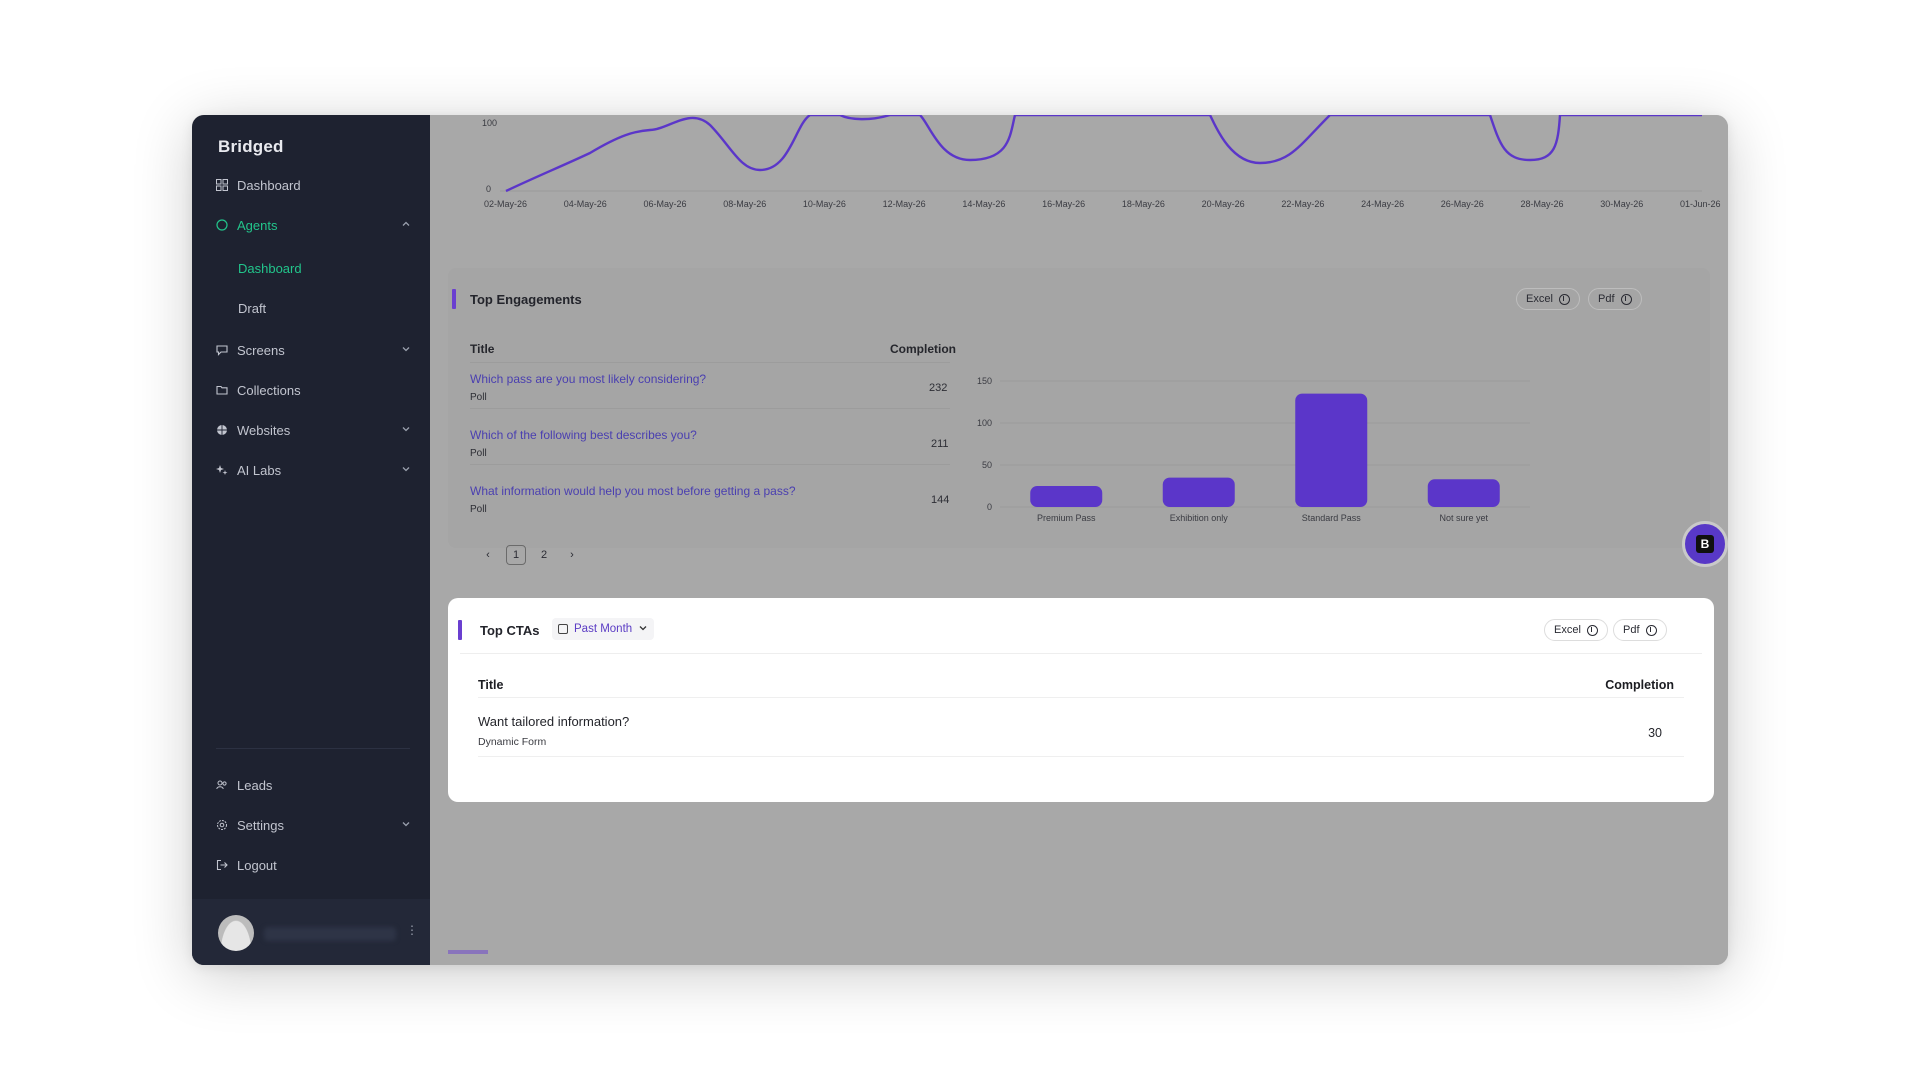  What do you see at coordinates (338, 308) in the screenshot?
I see `sidebar-subitem-draft: Draft` at bounding box center [338, 308].